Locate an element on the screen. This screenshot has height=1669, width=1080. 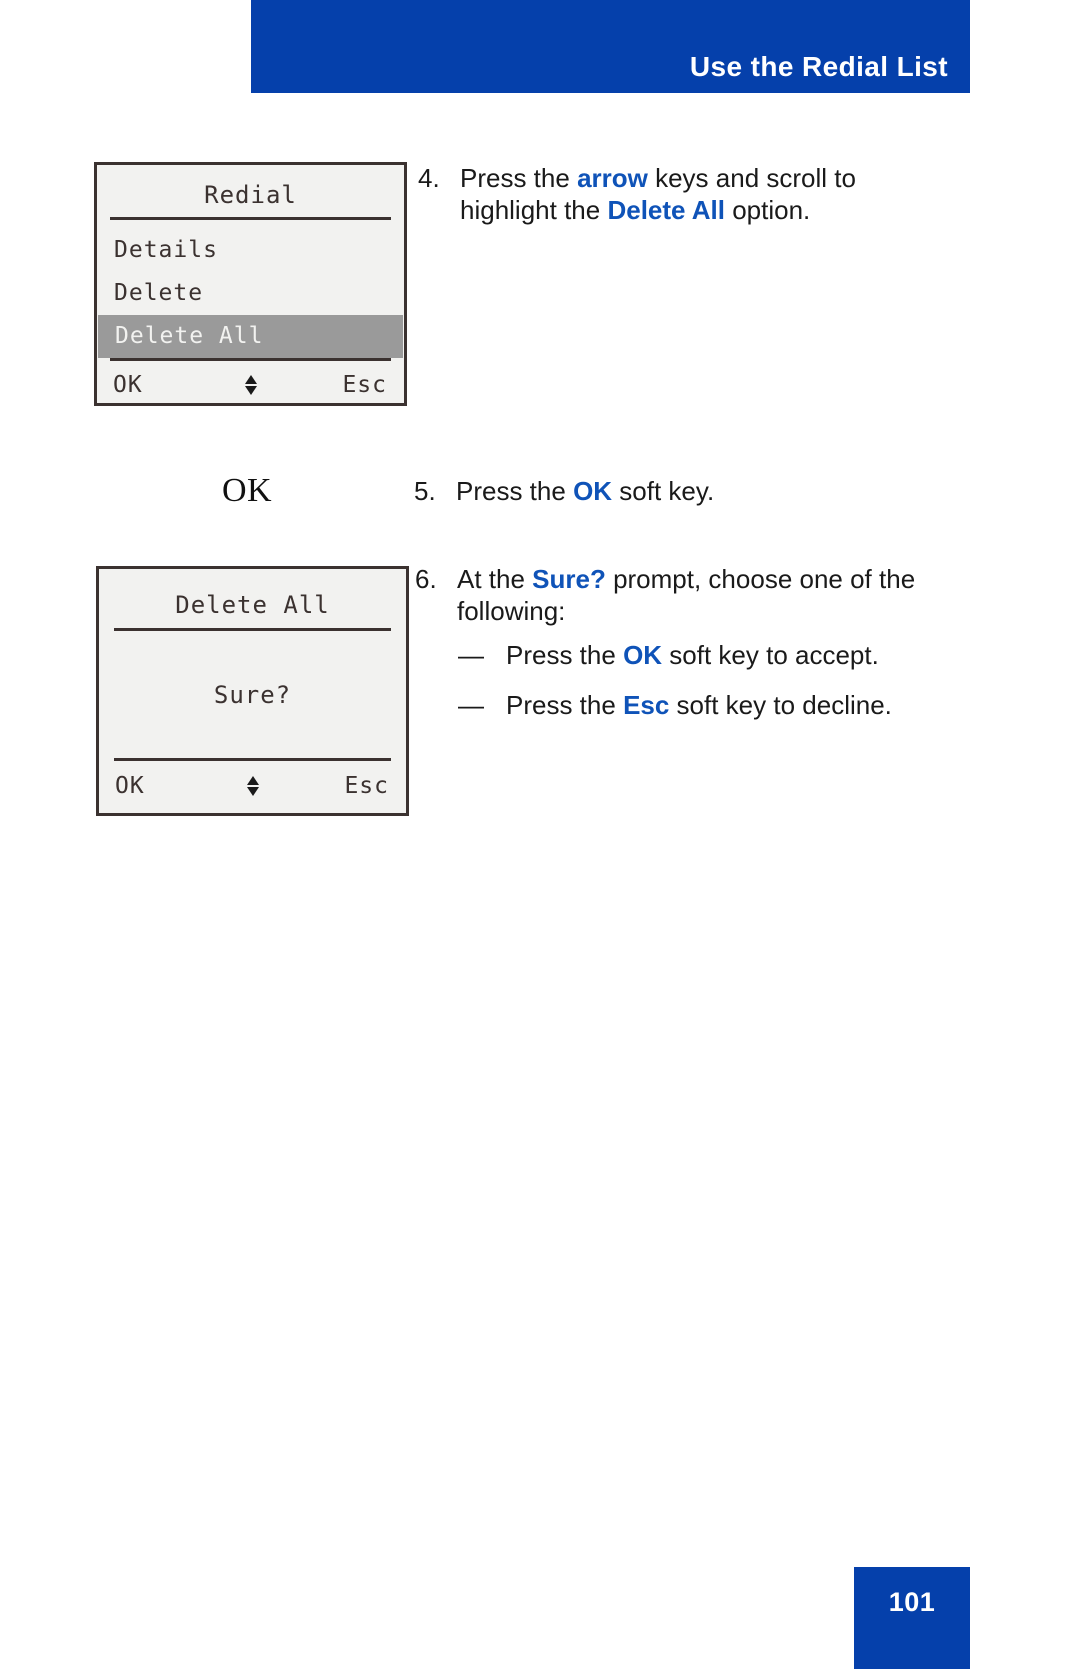
menu-item-delete-all: Delete All is located at coordinates (250, 336).